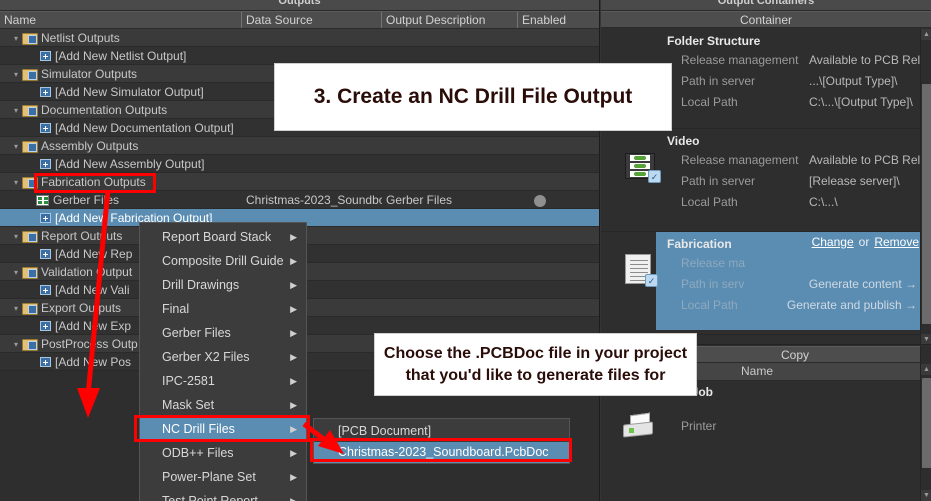  I want to click on row-label: Release ma, so click(713, 263).